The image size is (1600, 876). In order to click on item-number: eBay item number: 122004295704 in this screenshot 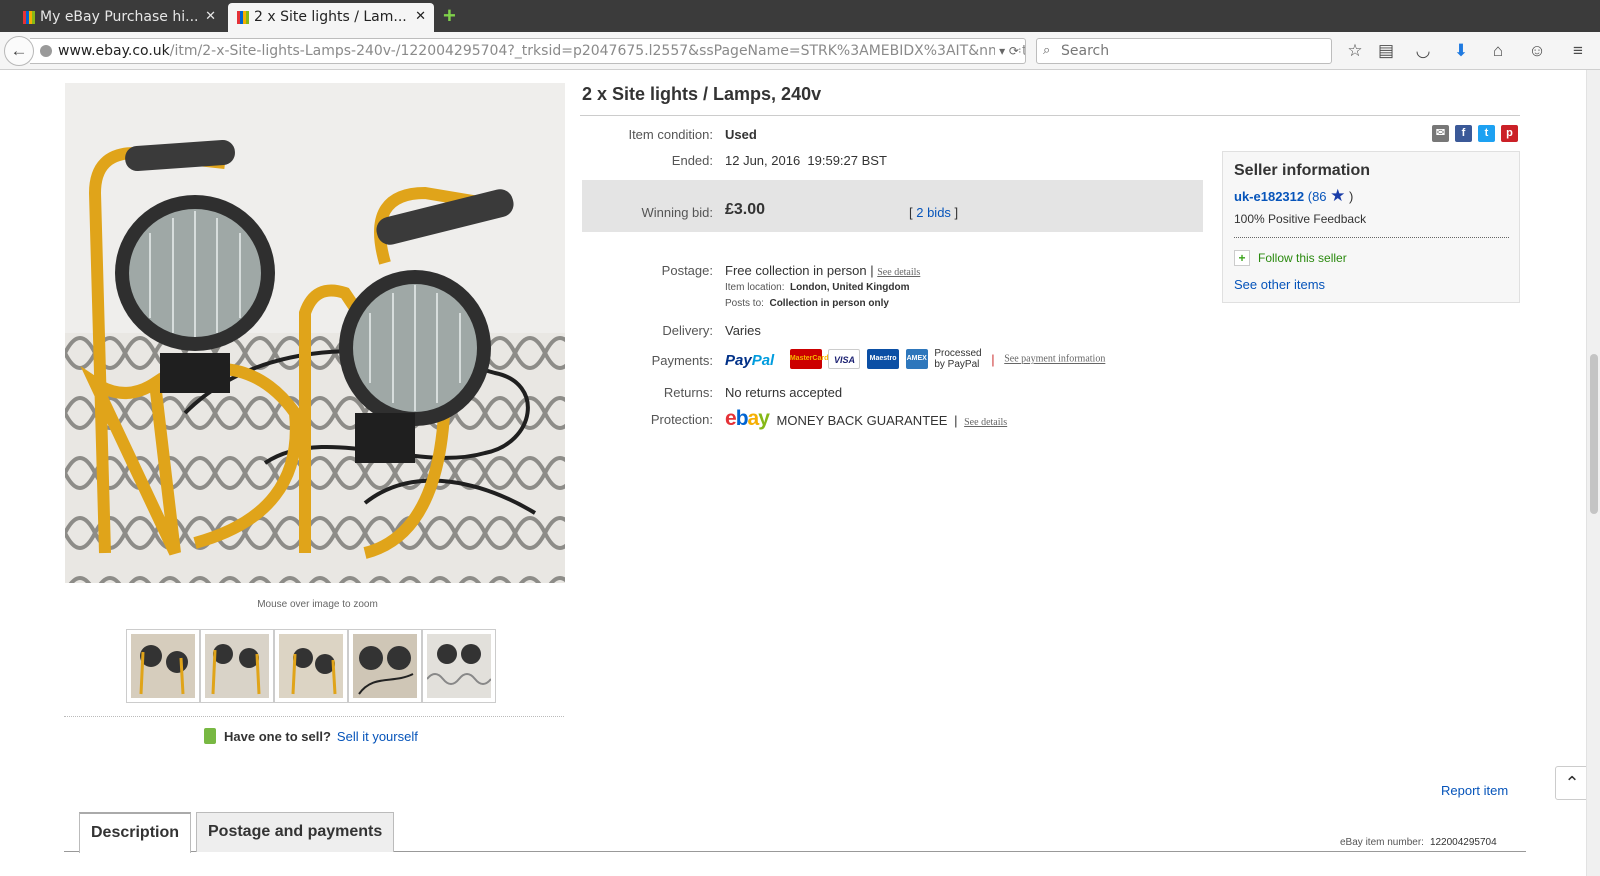, I will do `click(1418, 842)`.